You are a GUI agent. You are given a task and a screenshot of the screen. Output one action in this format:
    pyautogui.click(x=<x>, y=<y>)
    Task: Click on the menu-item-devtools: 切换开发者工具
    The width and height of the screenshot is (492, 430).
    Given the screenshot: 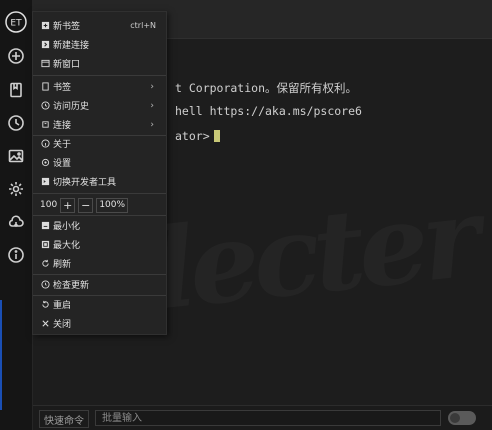 What is the action you would take?
    pyautogui.click(x=99, y=181)
    